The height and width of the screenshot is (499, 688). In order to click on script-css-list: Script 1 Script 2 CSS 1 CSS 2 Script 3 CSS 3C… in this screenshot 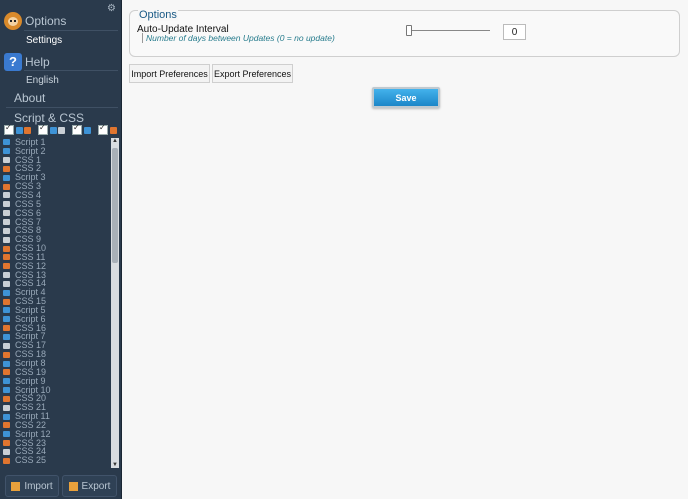, I will do `click(56, 303)`.